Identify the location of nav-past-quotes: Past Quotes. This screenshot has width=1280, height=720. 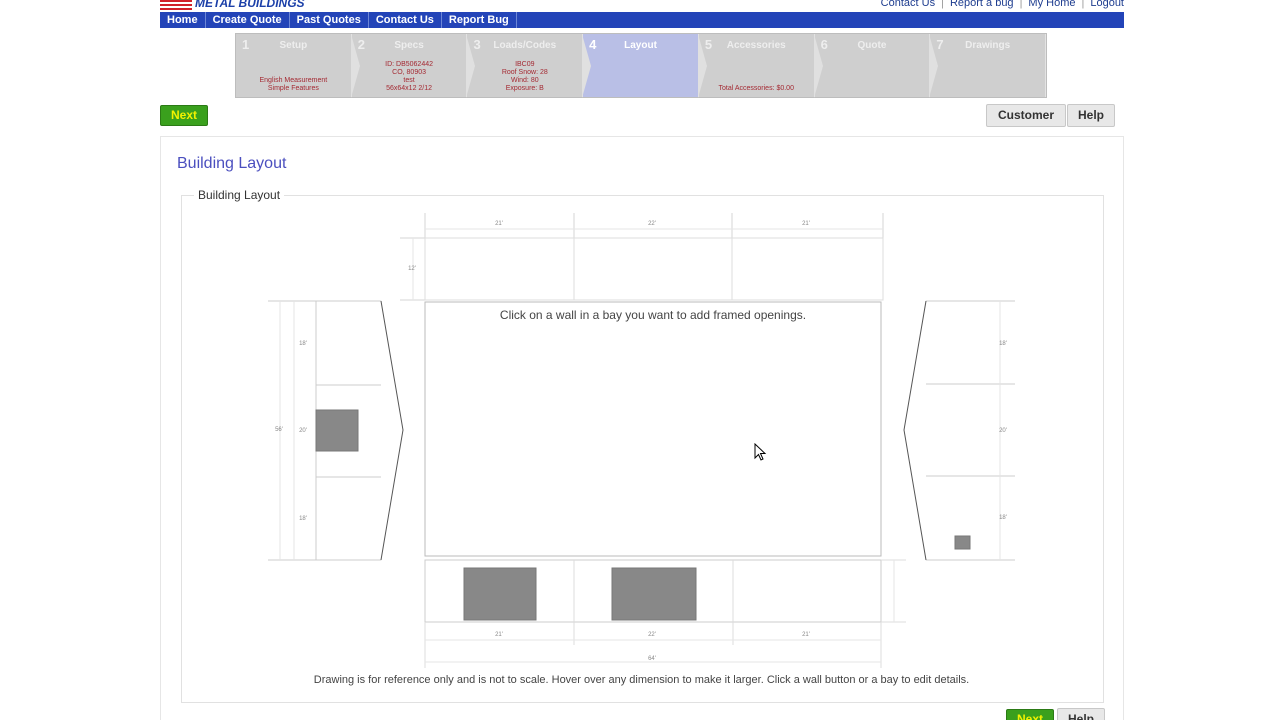
(329, 20).